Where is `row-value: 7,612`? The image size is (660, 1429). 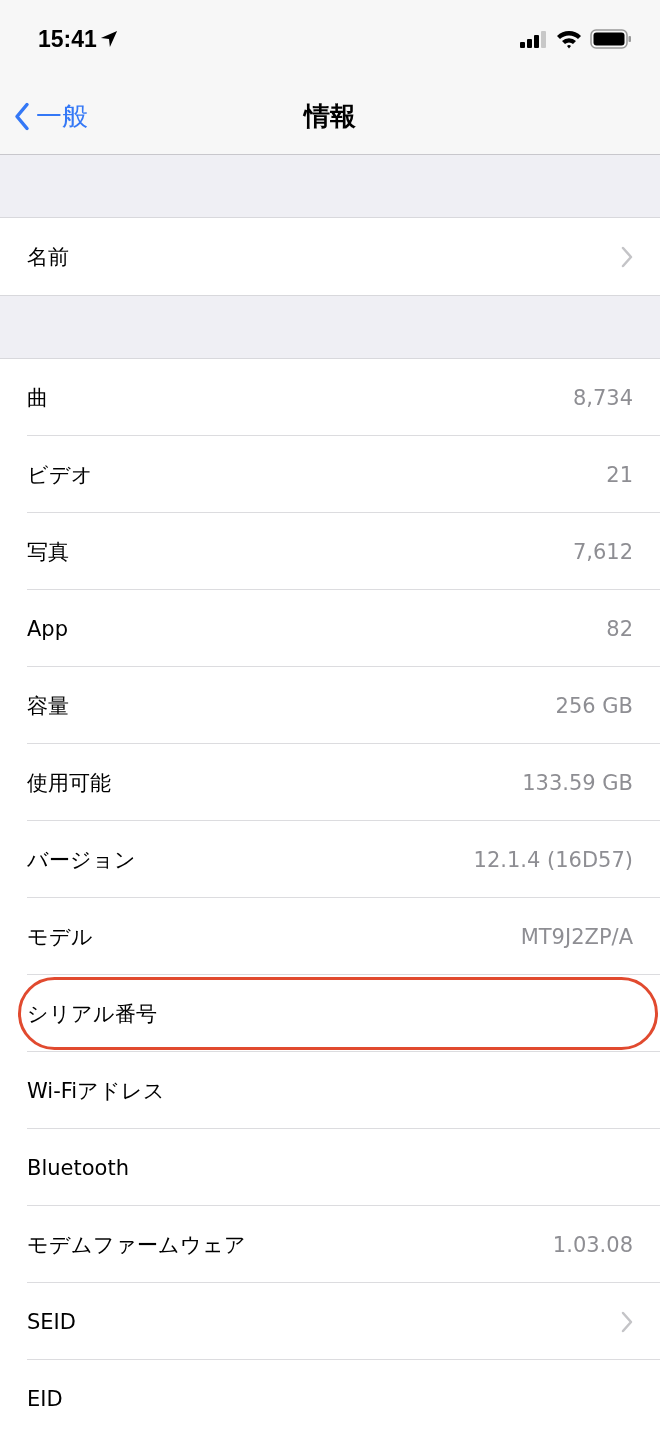
row-value: 7,612 is located at coordinates (602, 551).